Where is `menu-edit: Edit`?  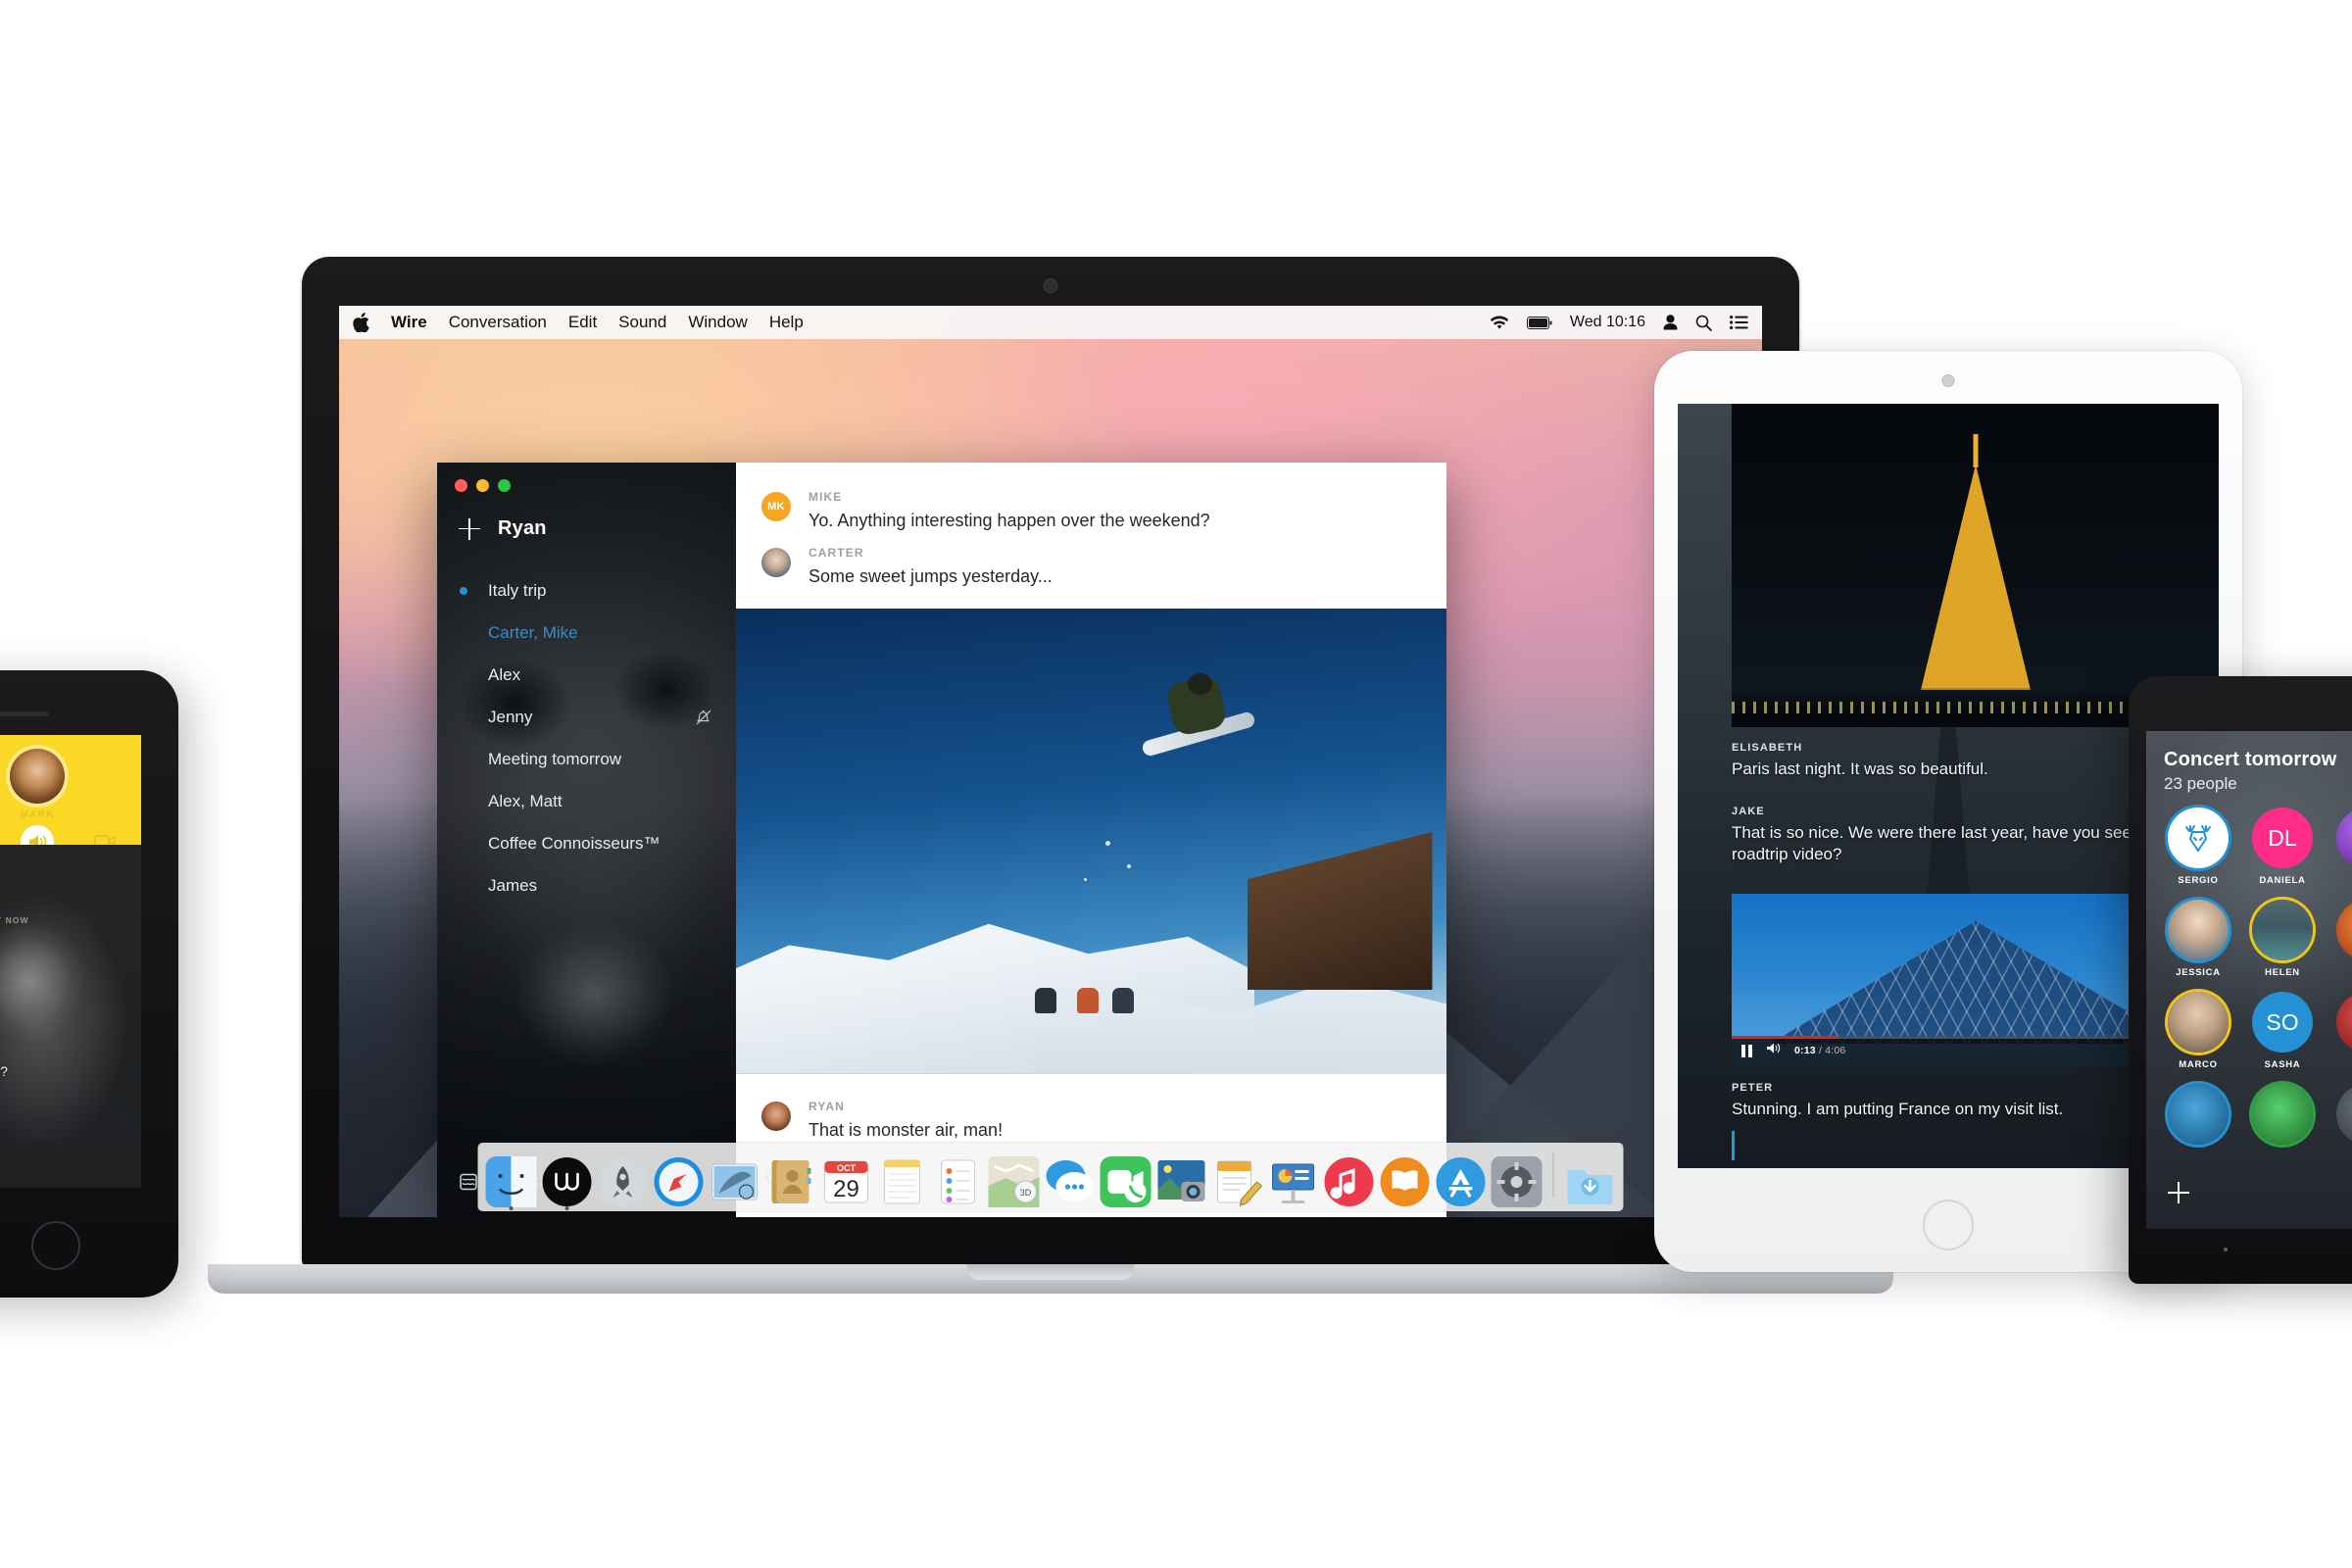
menu-edit: Edit is located at coordinates (582, 322).